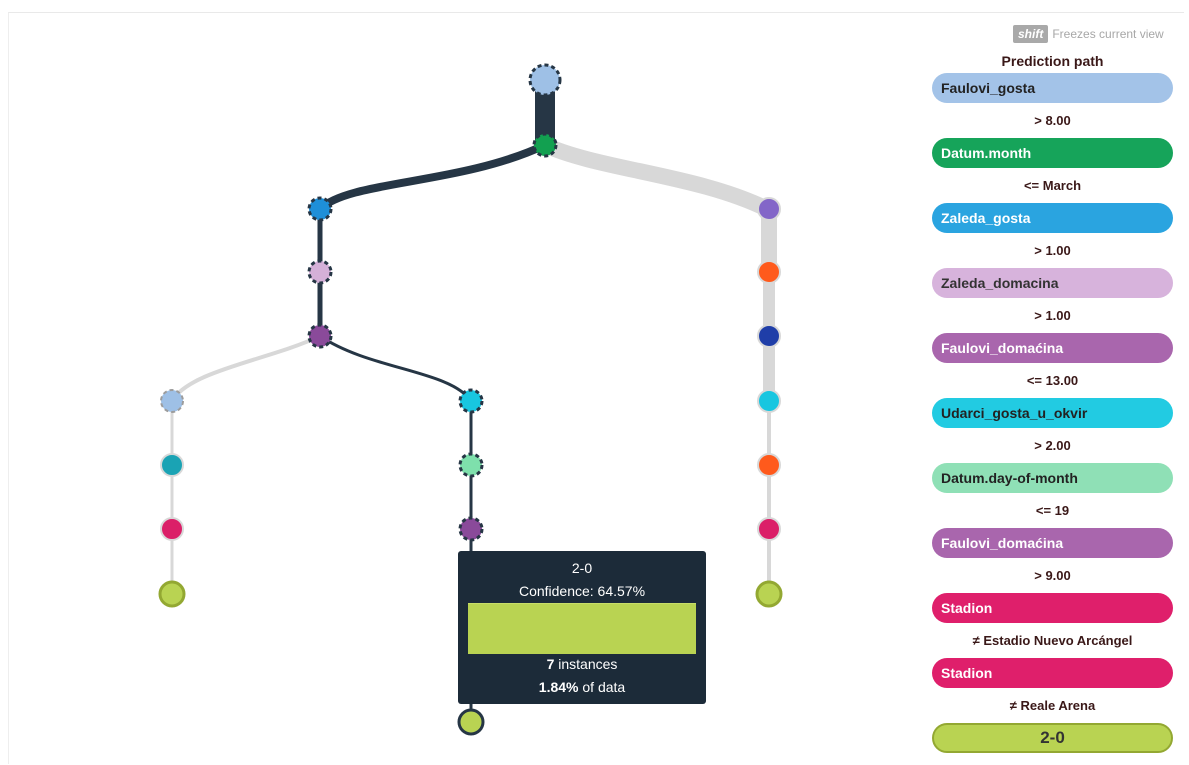 This screenshot has height=765, width=1189. I want to click on shift-hint: shift Freezes current view, so click(1088, 34).